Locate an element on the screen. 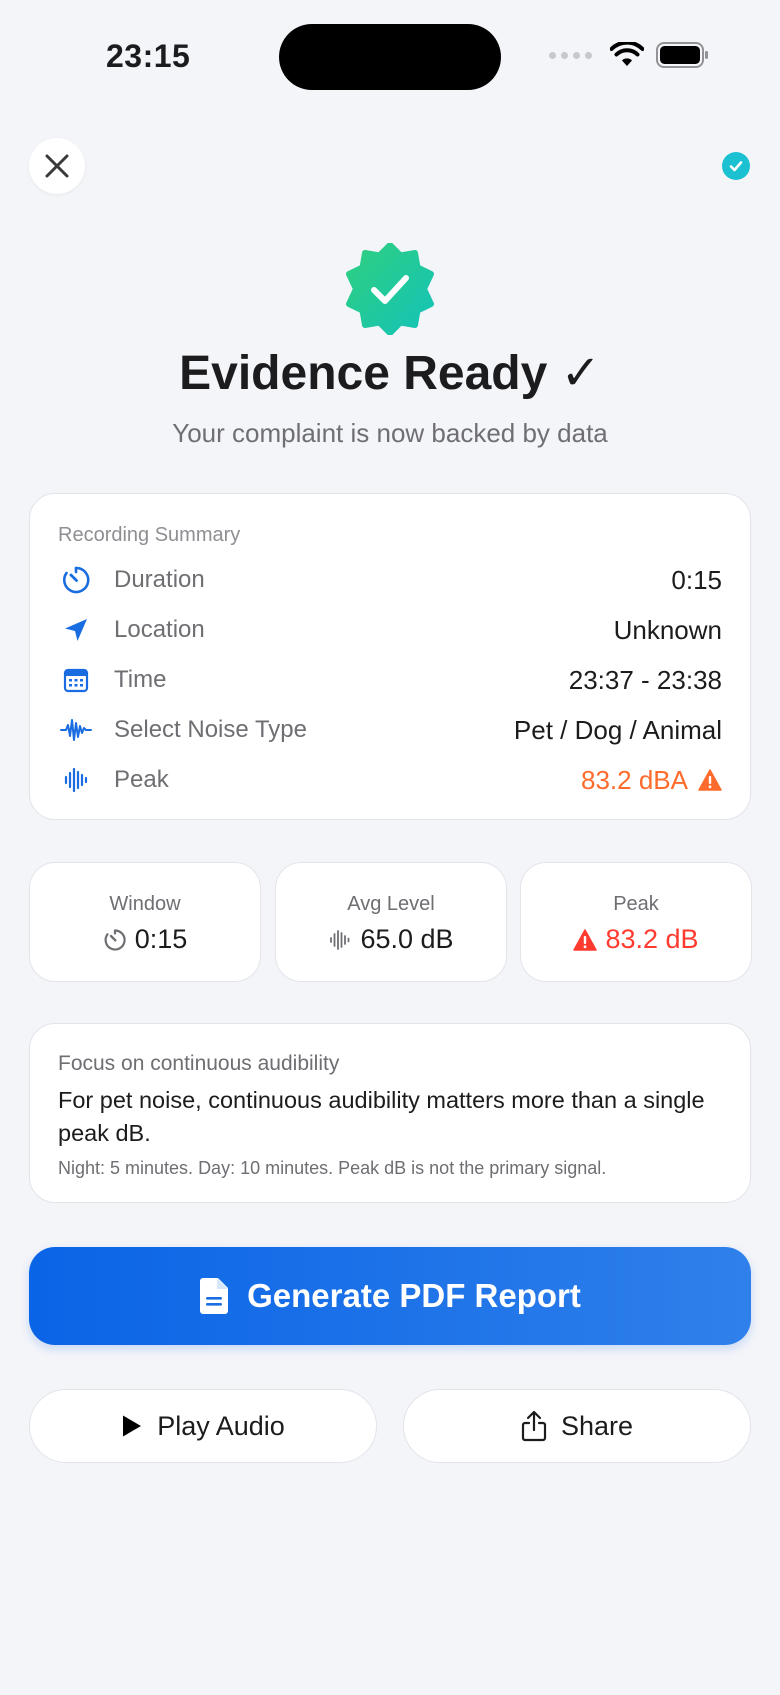 This screenshot has width=780, height=1695. generate-pdf-label: Generate PDF Report is located at coordinates (414, 1295).